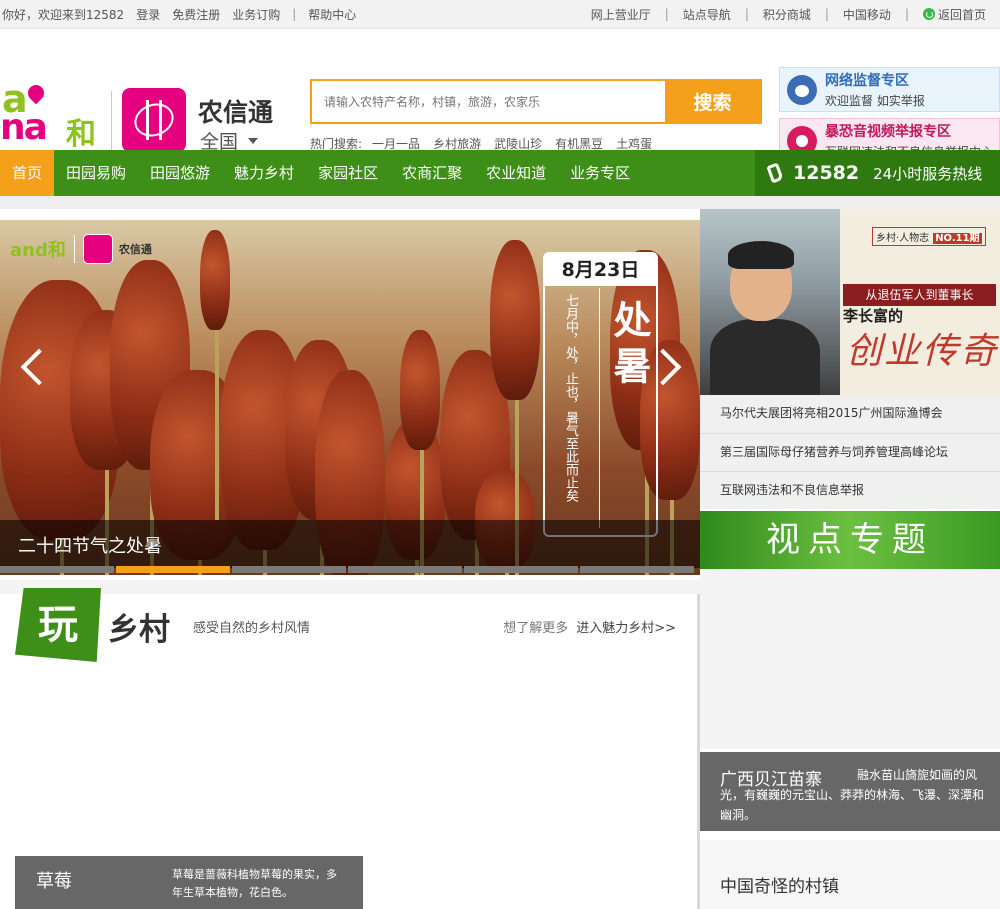  Describe the element at coordinates (81, 134) in the screenshot. I see `logo-he: 和` at that location.